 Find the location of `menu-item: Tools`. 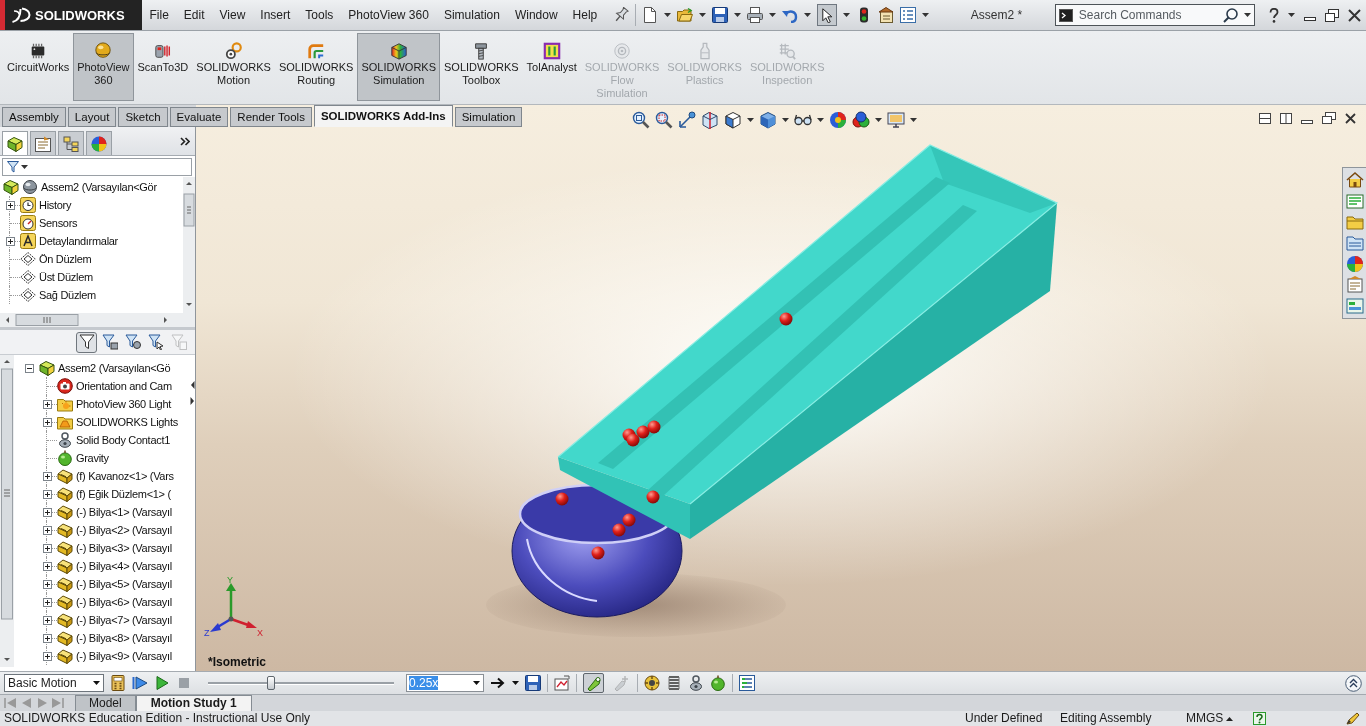

menu-item: Tools is located at coordinates (319, 15).